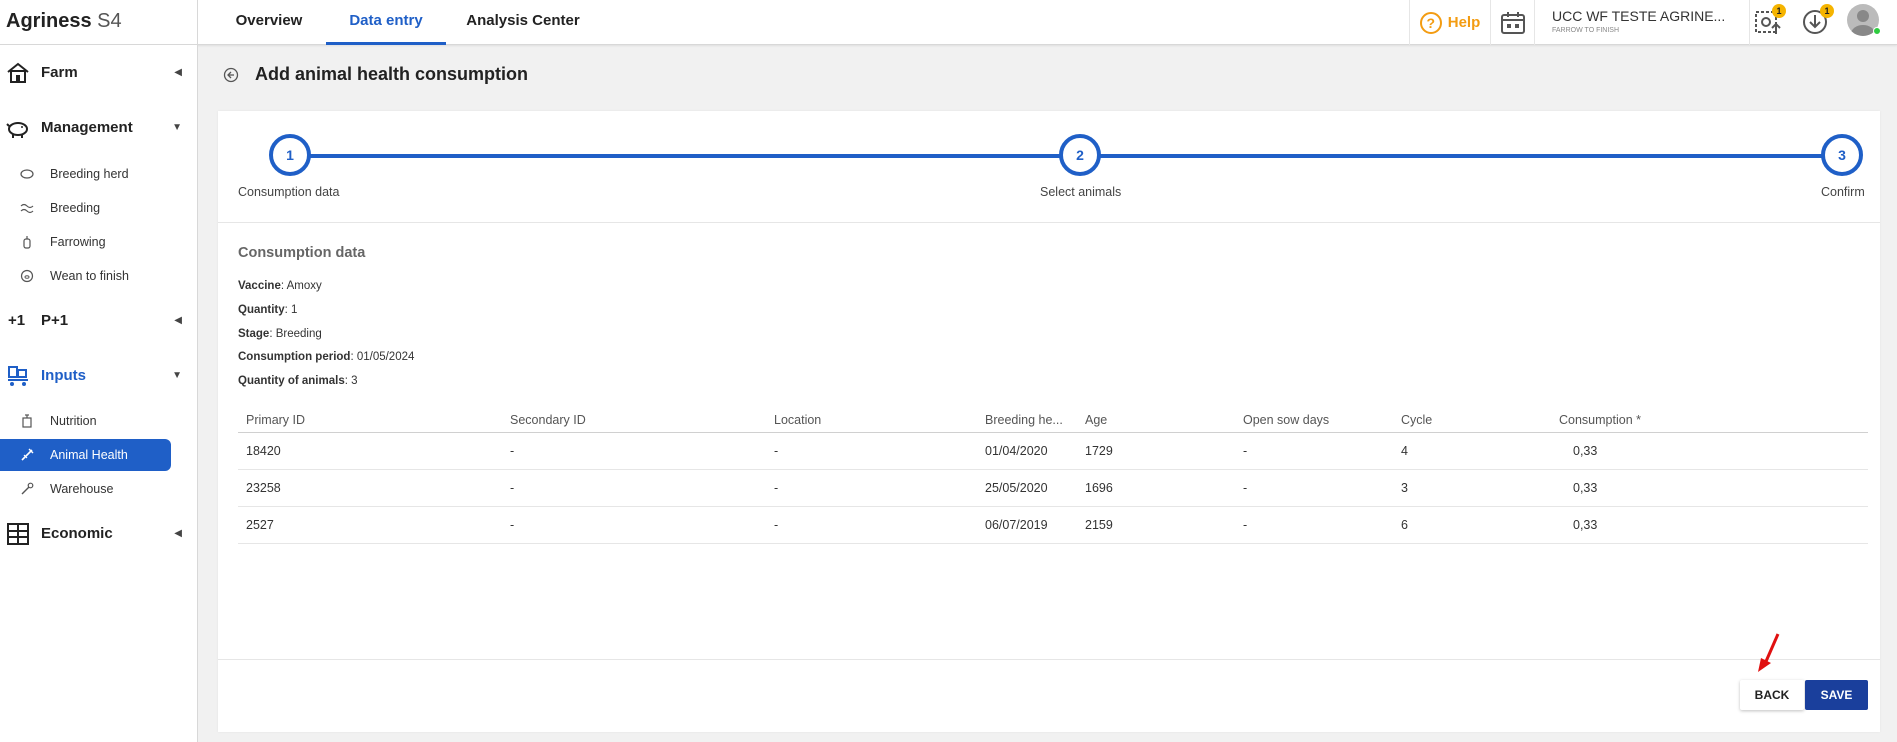 This screenshot has height=742, width=1897. What do you see at coordinates (260, 525) in the screenshot?
I see `table-cell: 2527` at bounding box center [260, 525].